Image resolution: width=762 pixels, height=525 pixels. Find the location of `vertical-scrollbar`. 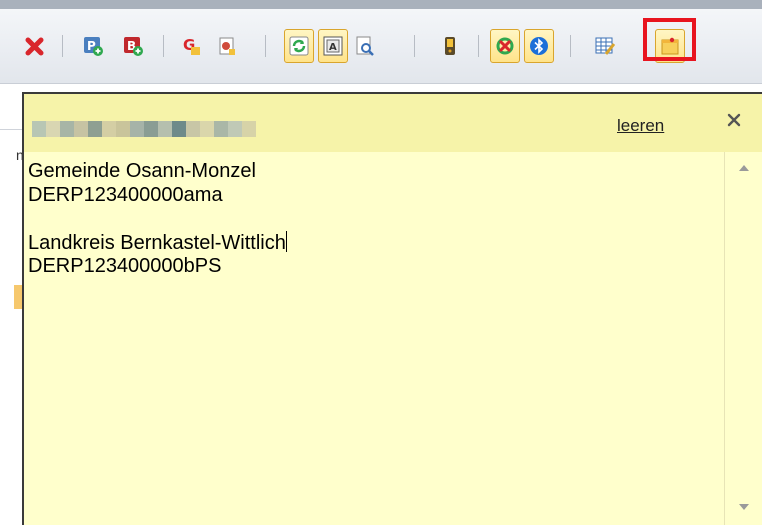

vertical-scrollbar is located at coordinates (743, 338).